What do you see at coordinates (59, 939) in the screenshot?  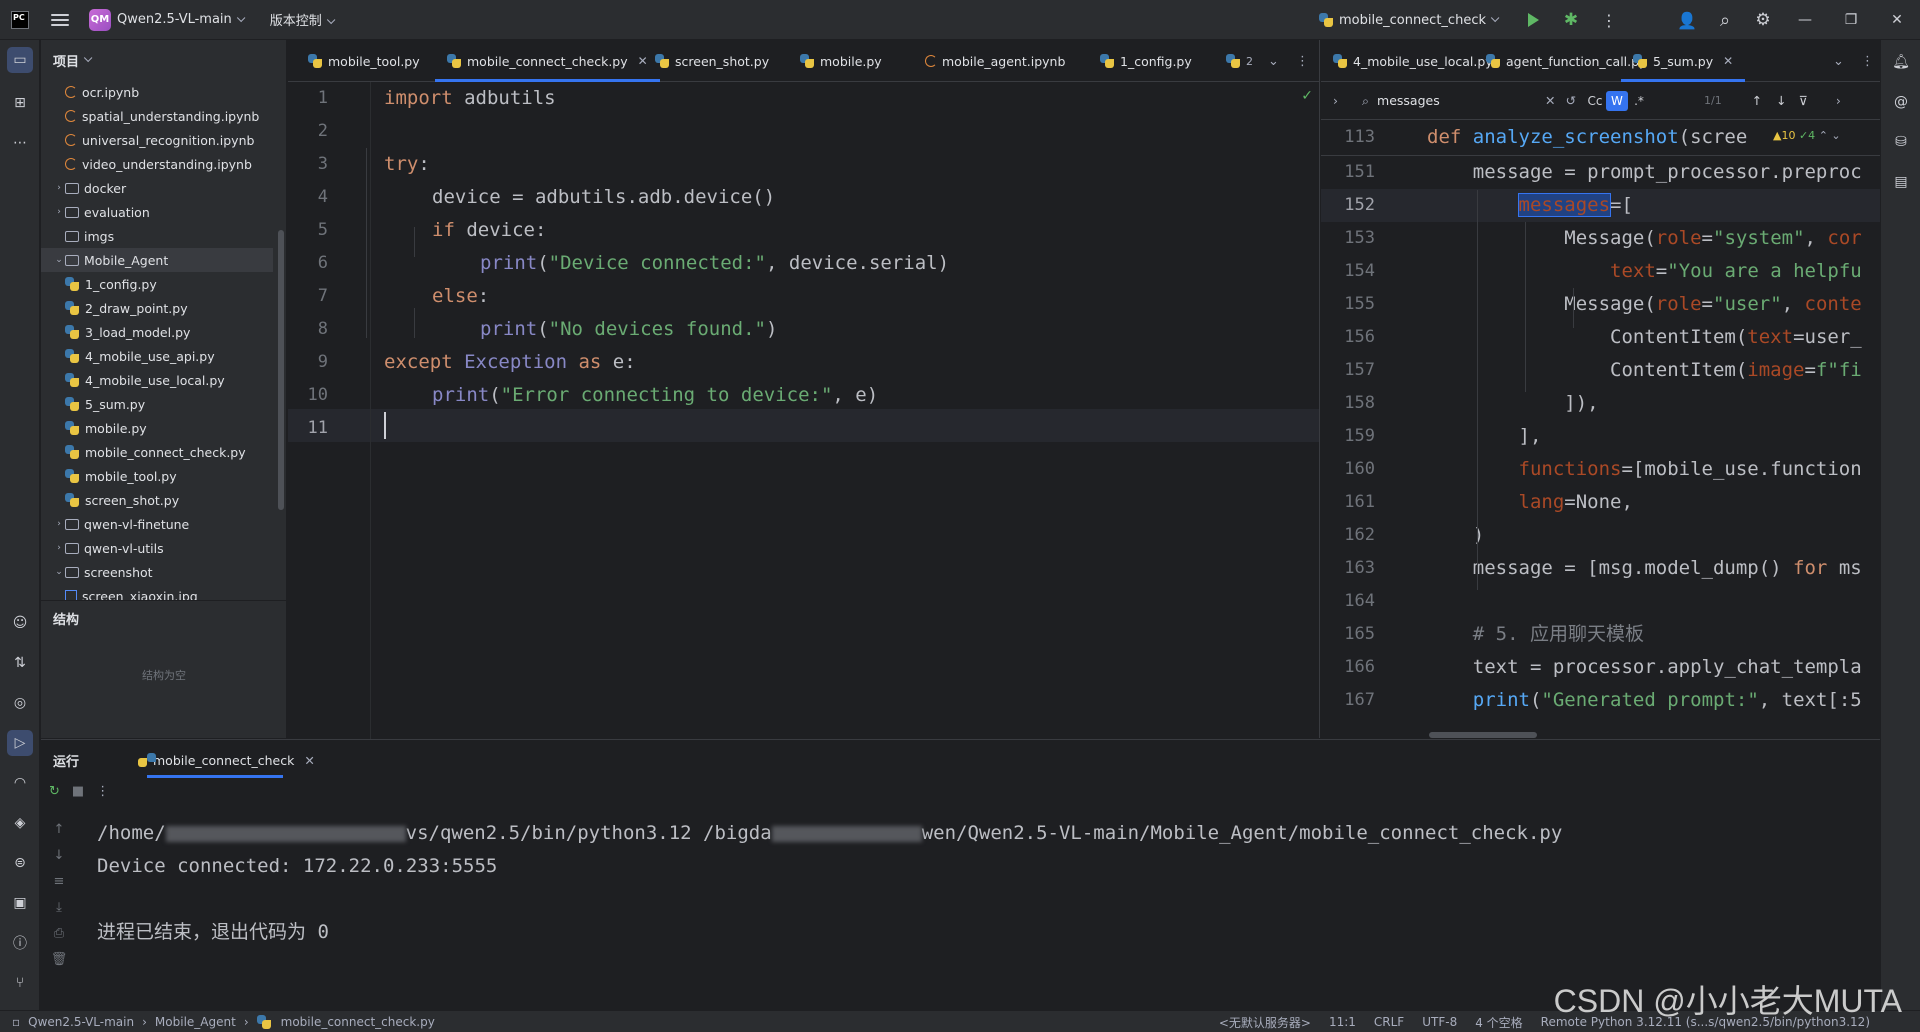 I see `print-icon: ⎙` at bounding box center [59, 939].